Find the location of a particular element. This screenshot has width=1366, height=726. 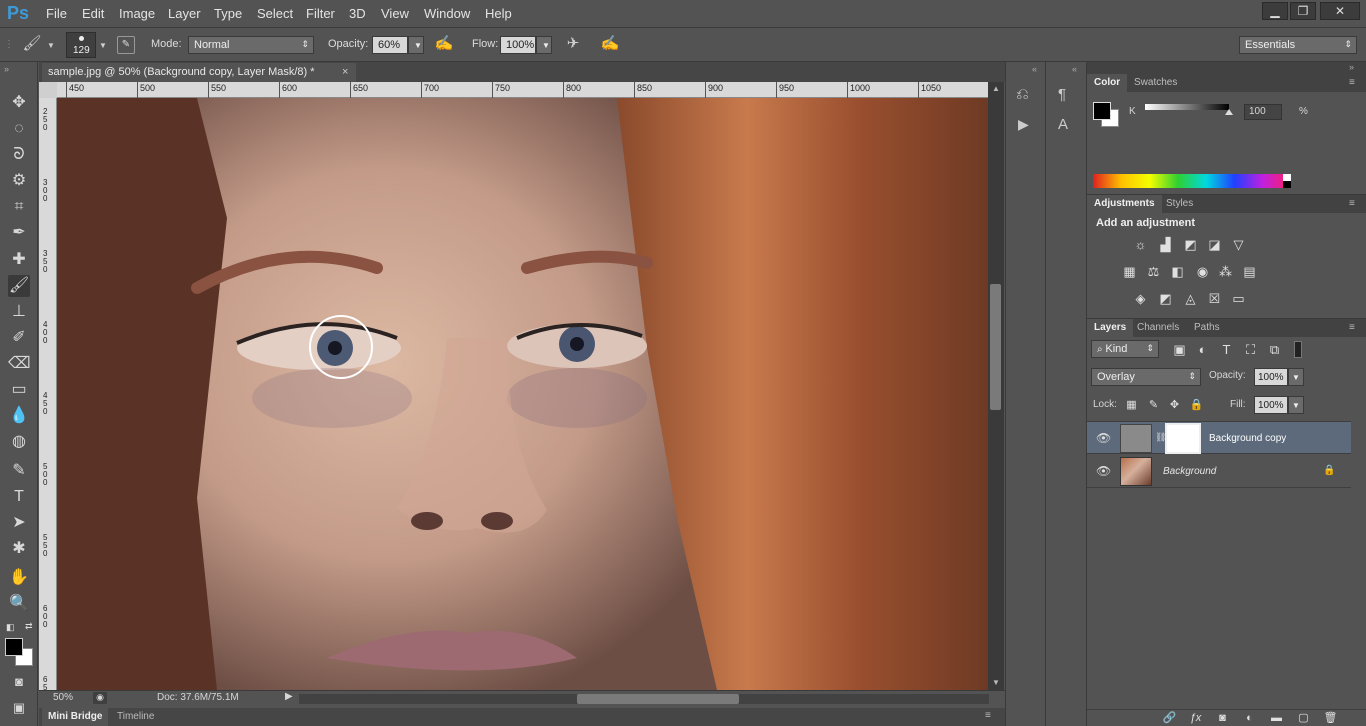

vertical-scrollbar: ▲ ▼ is located at coordinates (996, 386).